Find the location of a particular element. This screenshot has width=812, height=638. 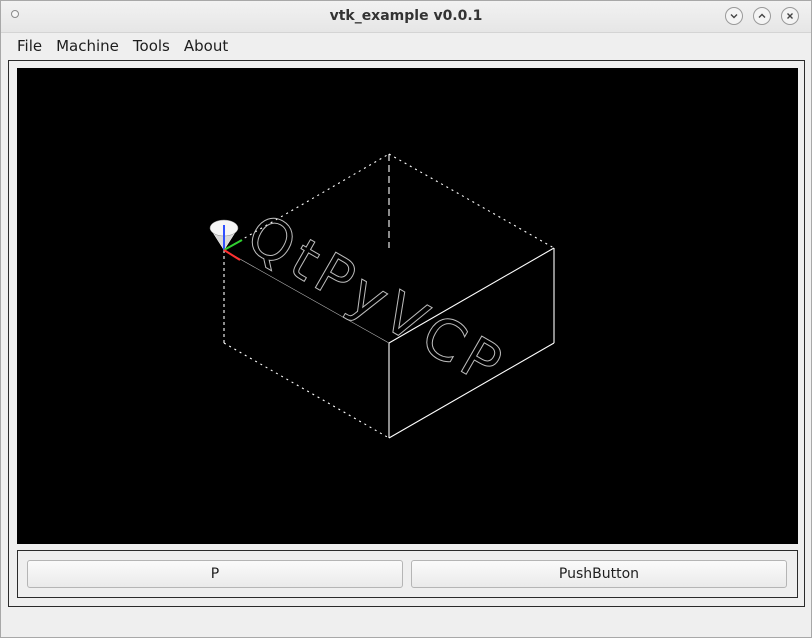

title-bar: vtk_example v0.0.1 is located at coordinates (406, 17).